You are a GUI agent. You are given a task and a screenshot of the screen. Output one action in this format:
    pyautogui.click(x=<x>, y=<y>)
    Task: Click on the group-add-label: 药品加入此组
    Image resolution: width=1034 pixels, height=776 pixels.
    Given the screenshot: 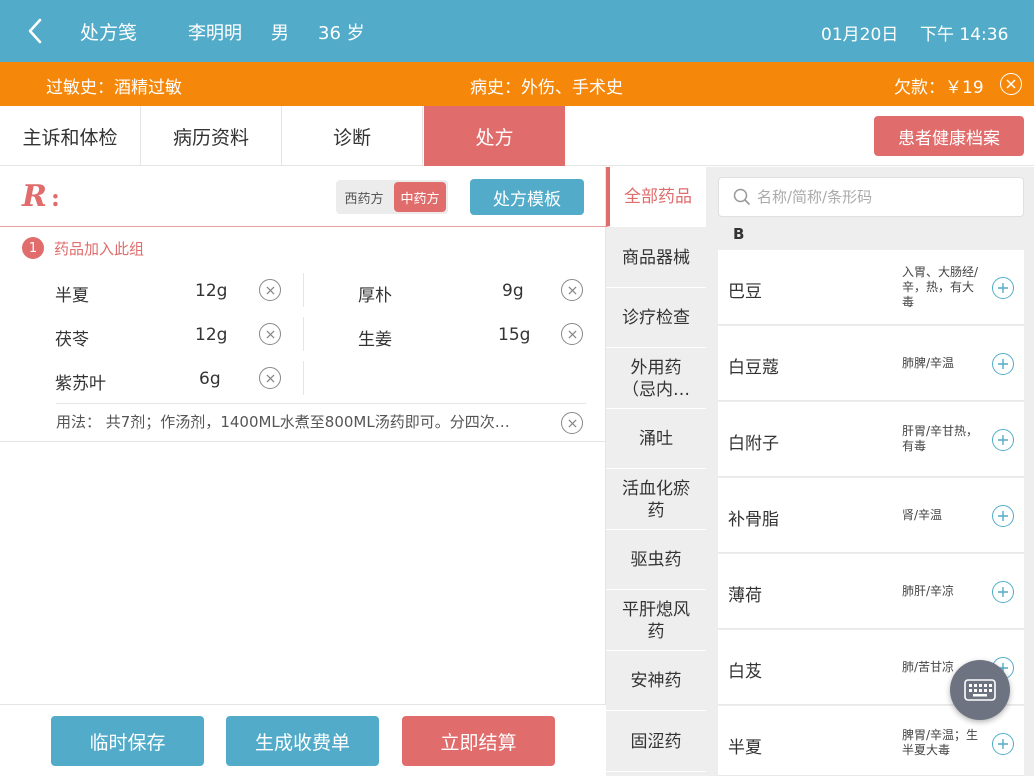 What is the action you would take?
    pyautogui.click(x=99, y=248)
    